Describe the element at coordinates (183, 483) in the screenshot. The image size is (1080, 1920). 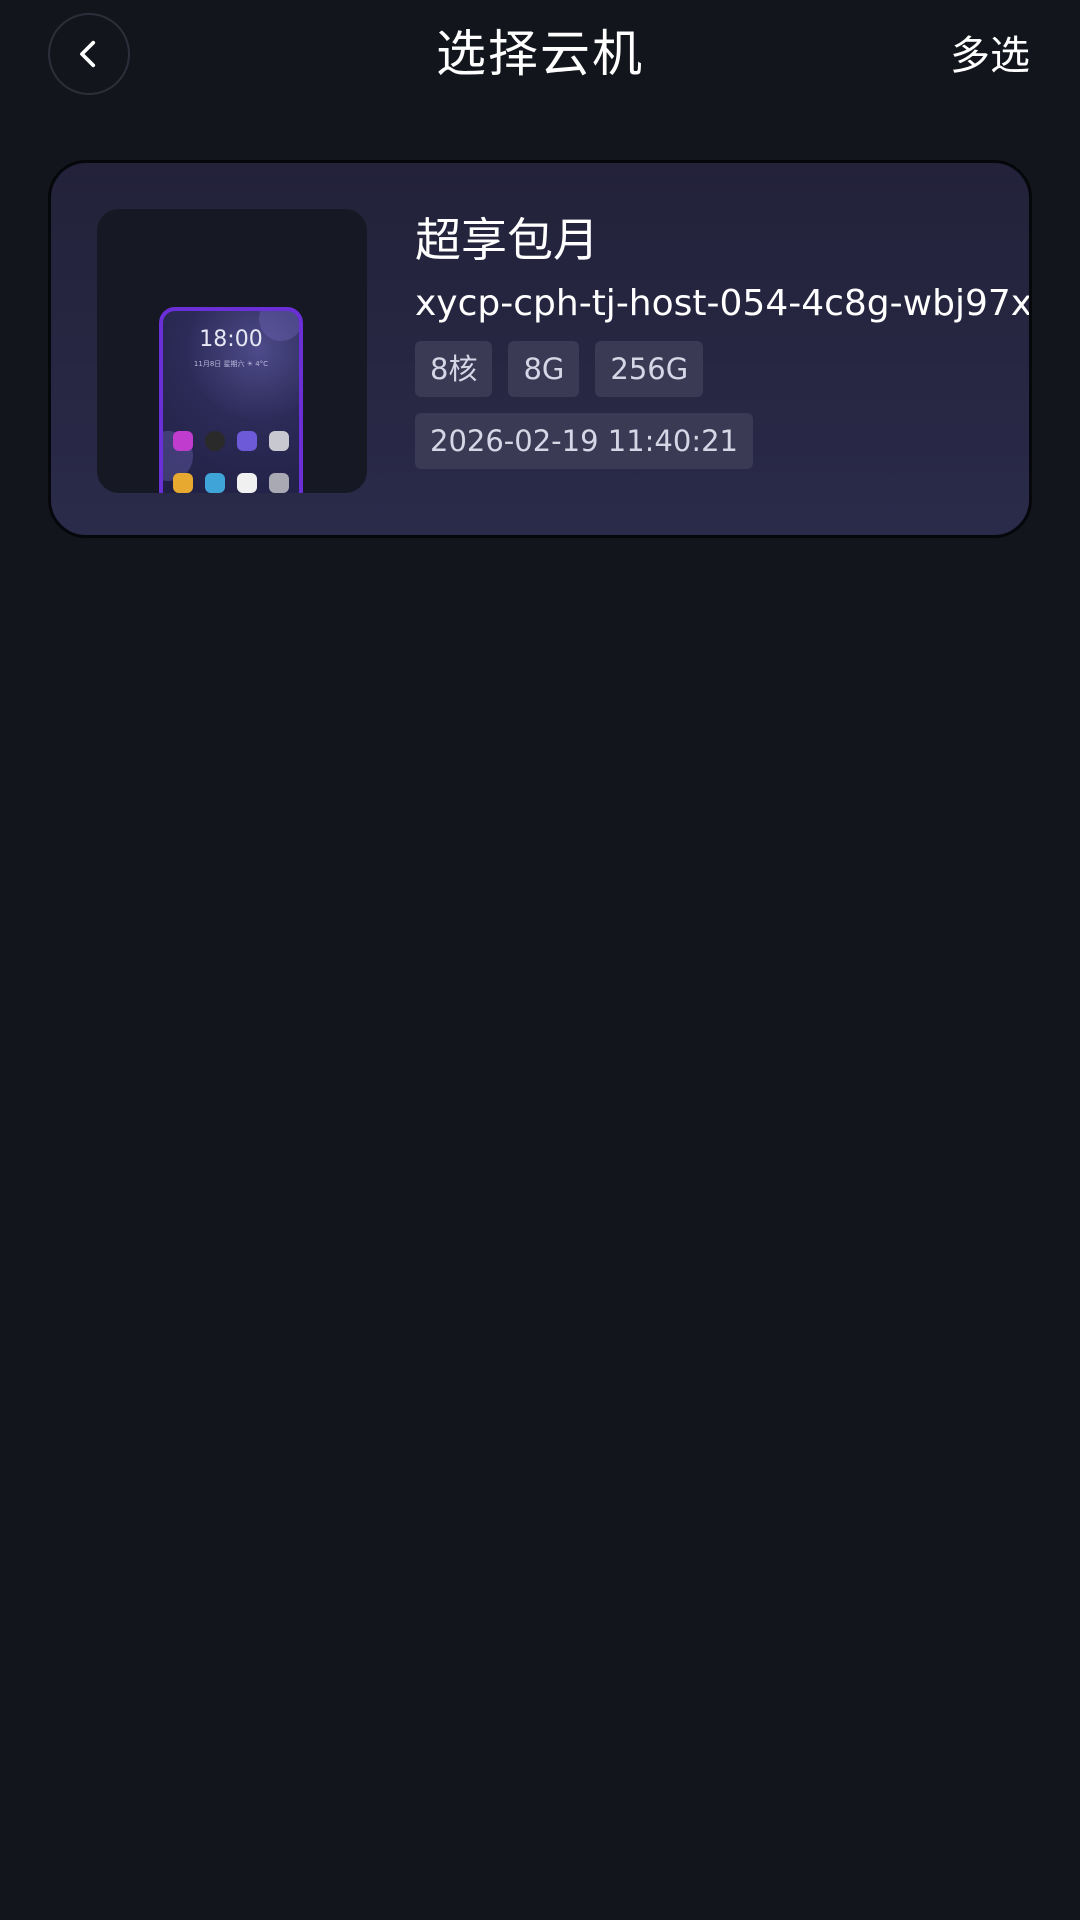
I see `files-app-icon` at that location.